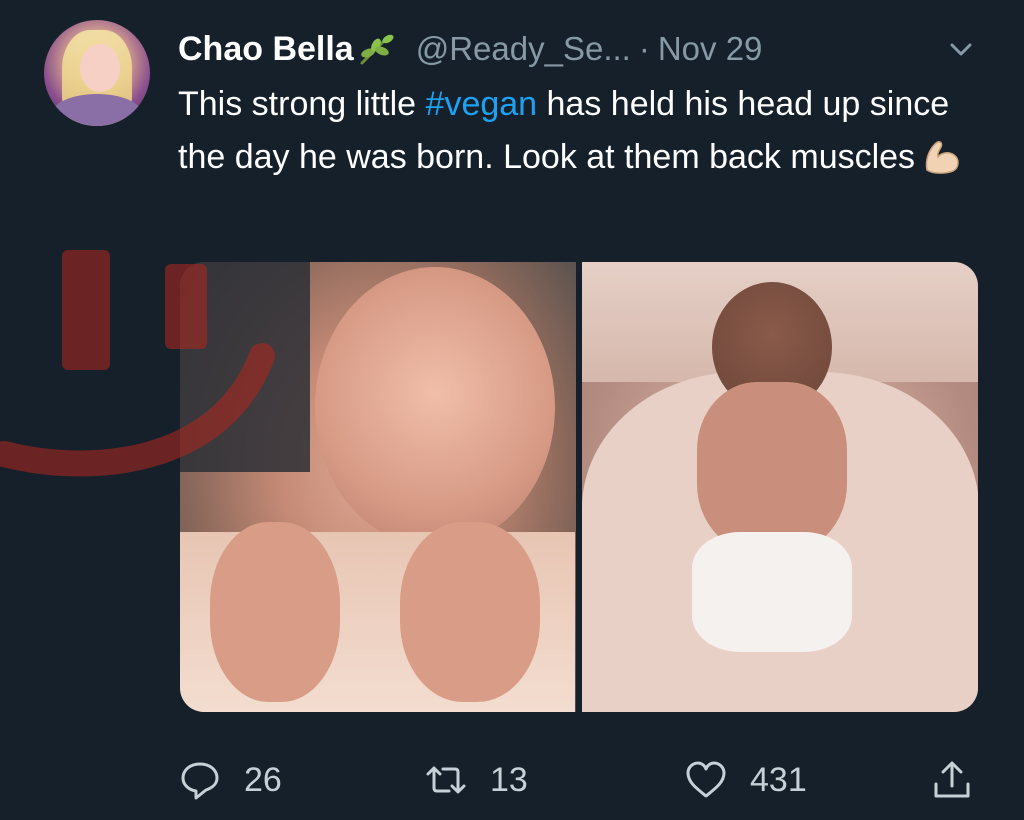 The image size is (1024, 820). I want to click on hashtag-link: #vegan, so click(482, 104).